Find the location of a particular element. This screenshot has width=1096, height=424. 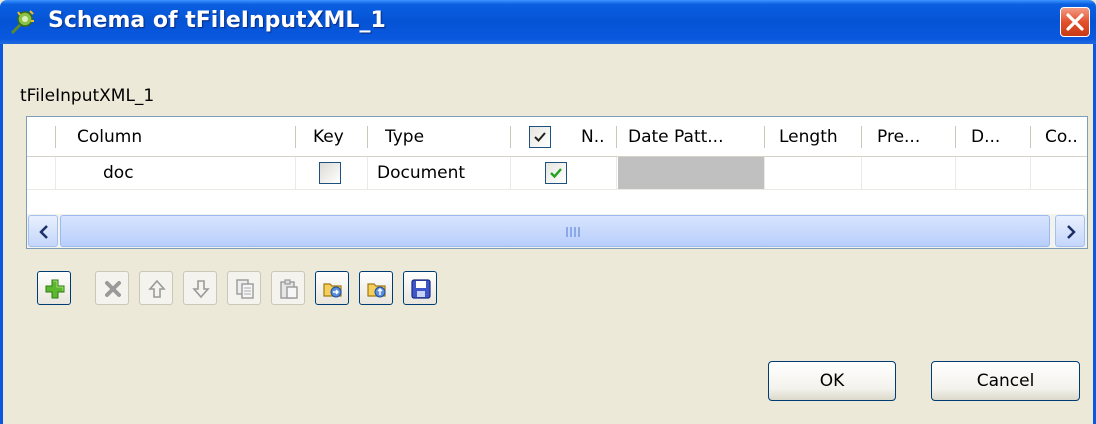

cell-column: doc is located at coordinates (118, 173).